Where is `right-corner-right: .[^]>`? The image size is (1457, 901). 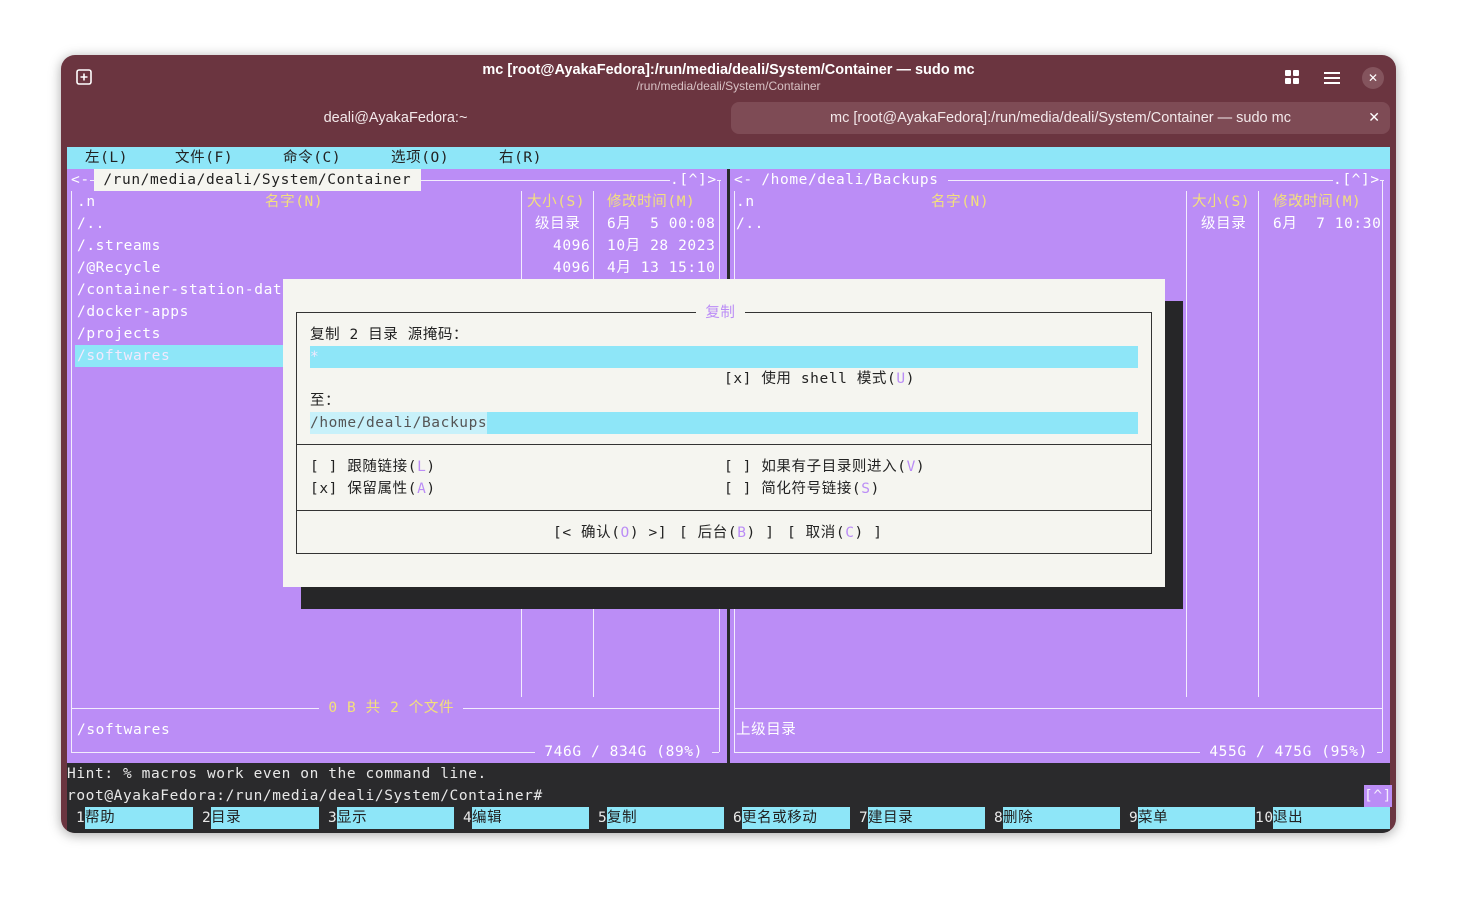
right-corner-right: .[^]> is located at coordinates (1356, 180).